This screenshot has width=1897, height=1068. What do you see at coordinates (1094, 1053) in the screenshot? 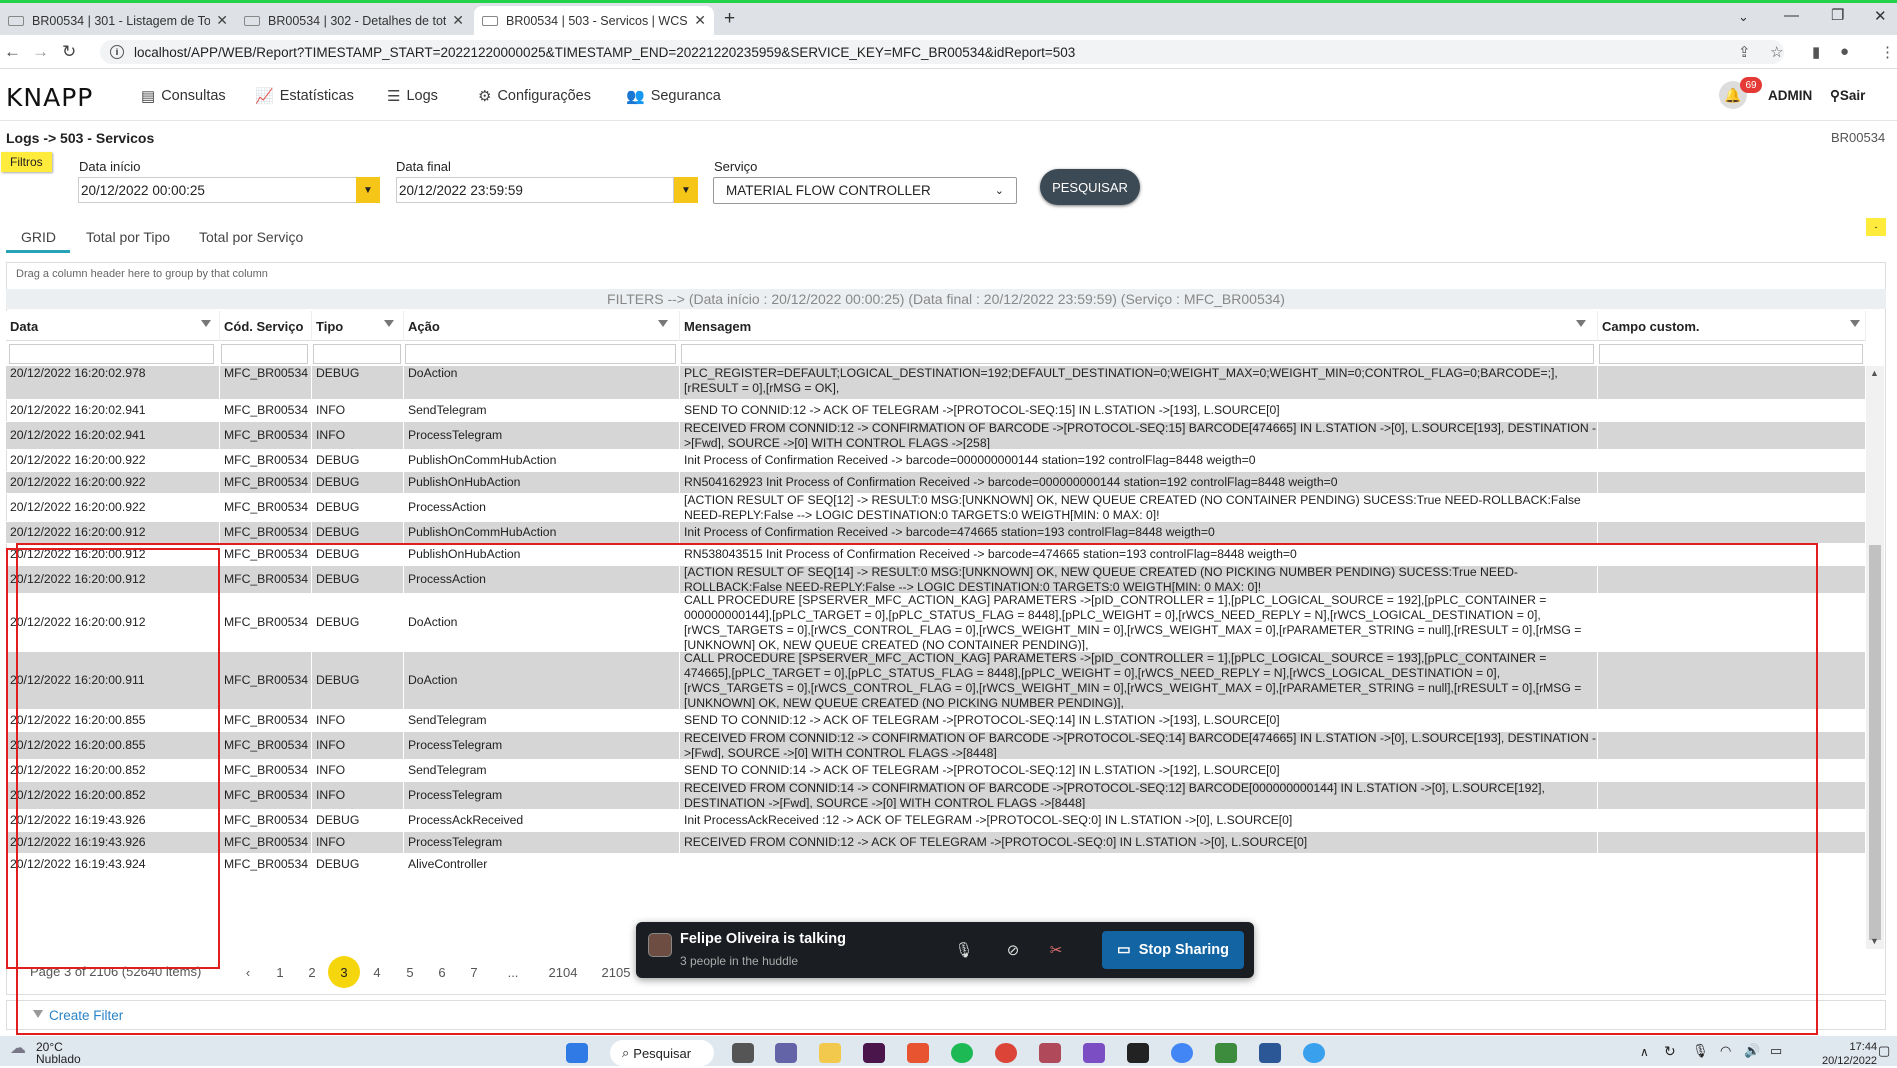
I see `visual-studio-icon` at bounding box center [1094, 1053].